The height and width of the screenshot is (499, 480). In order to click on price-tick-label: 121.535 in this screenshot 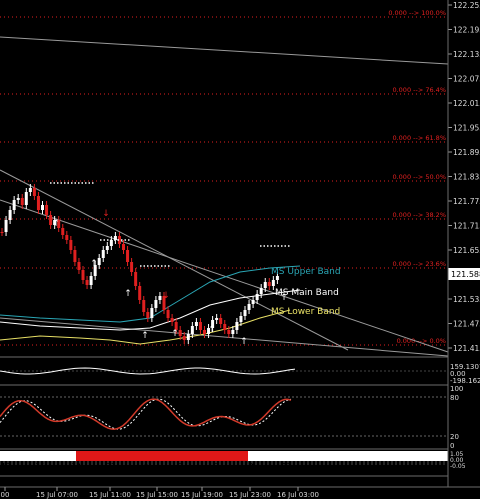, I will do `click(466, 299)`.